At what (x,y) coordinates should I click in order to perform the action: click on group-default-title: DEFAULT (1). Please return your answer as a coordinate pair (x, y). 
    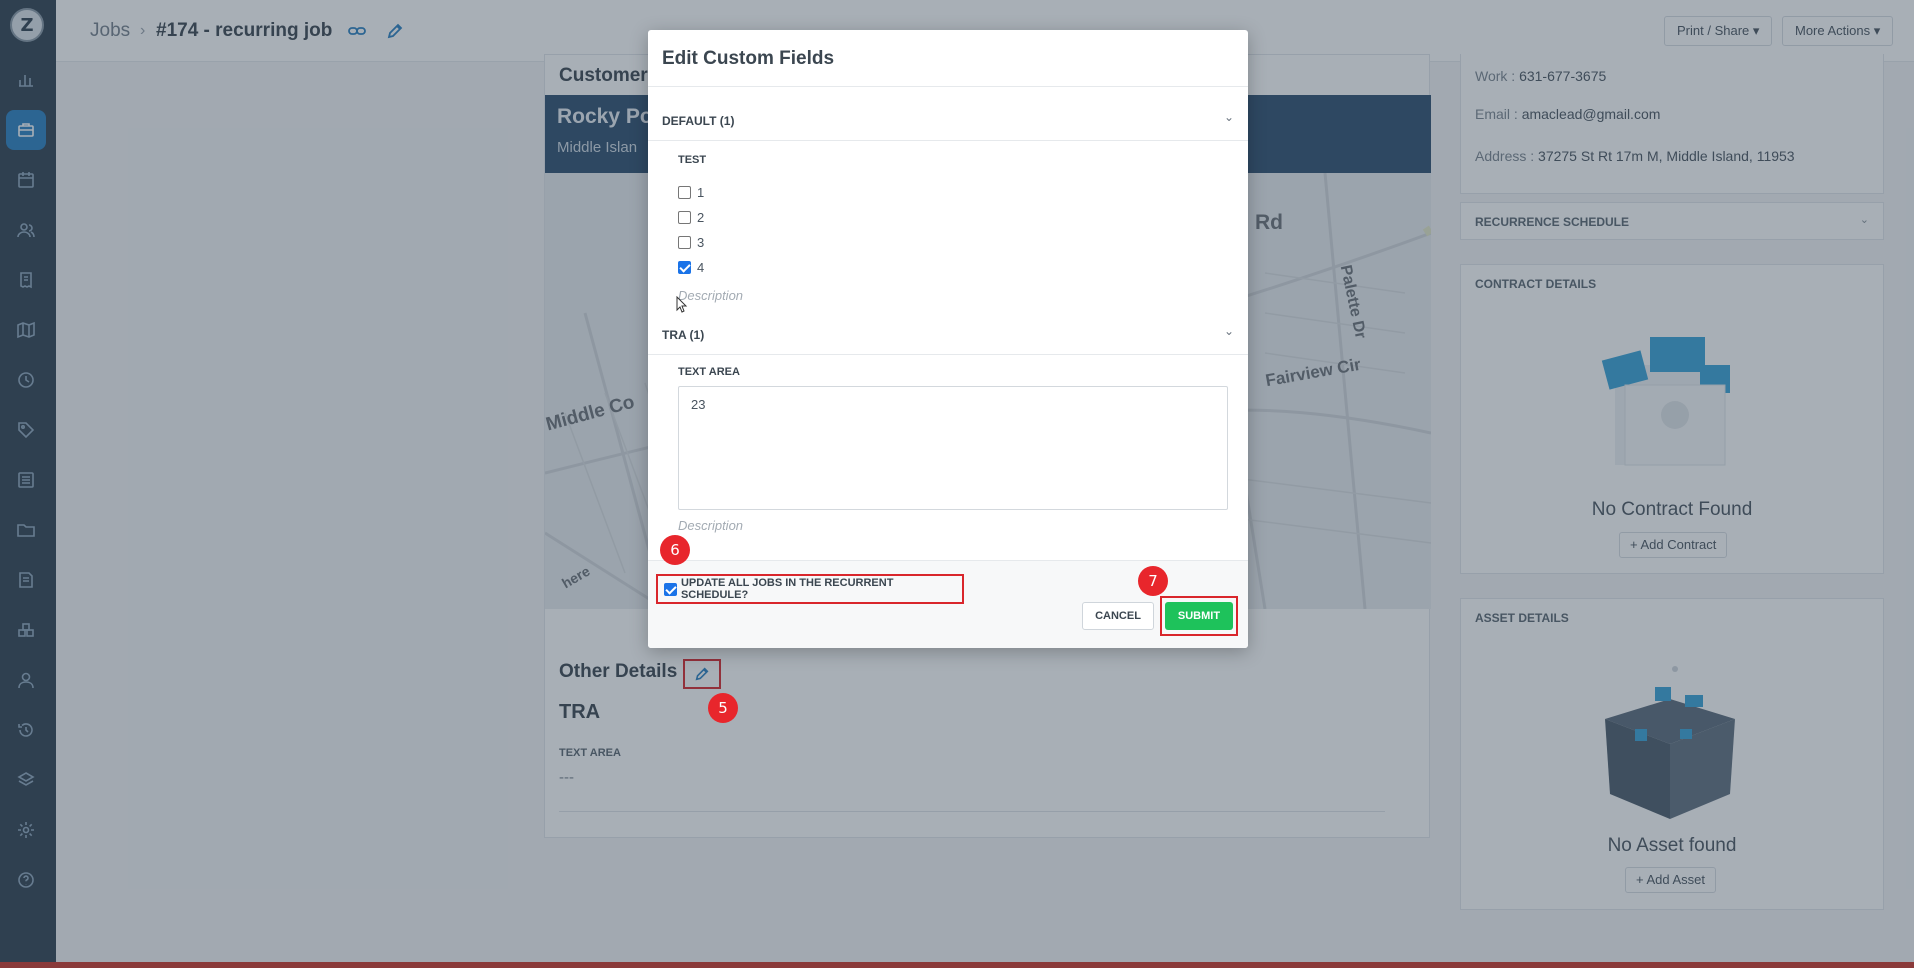
    Looking at the image, I should click on (698, 121).